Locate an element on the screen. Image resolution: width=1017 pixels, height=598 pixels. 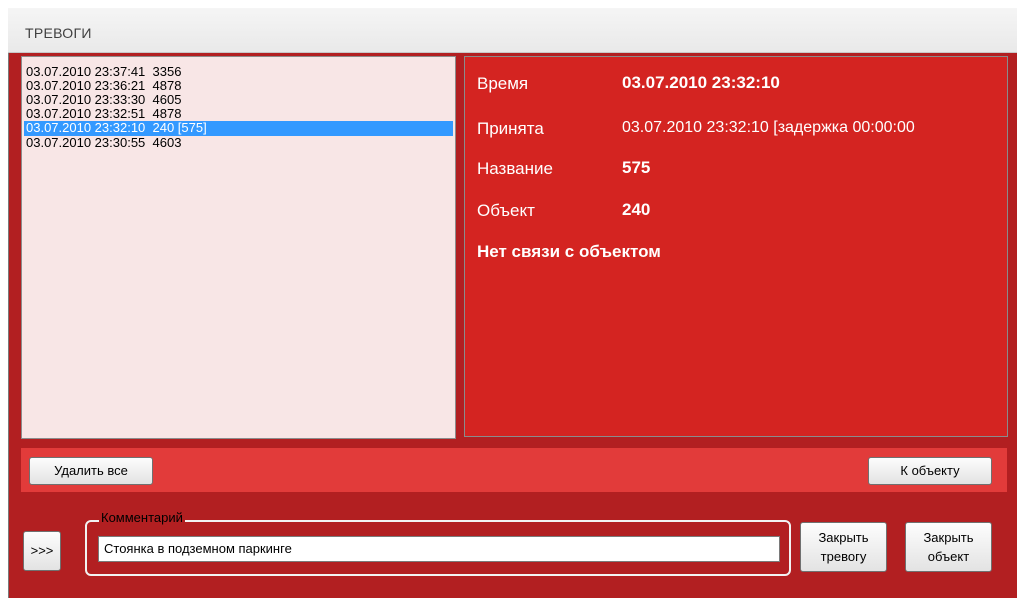
close-alarm-button: Закрыть тревогу is located at coordinates (843, 547).